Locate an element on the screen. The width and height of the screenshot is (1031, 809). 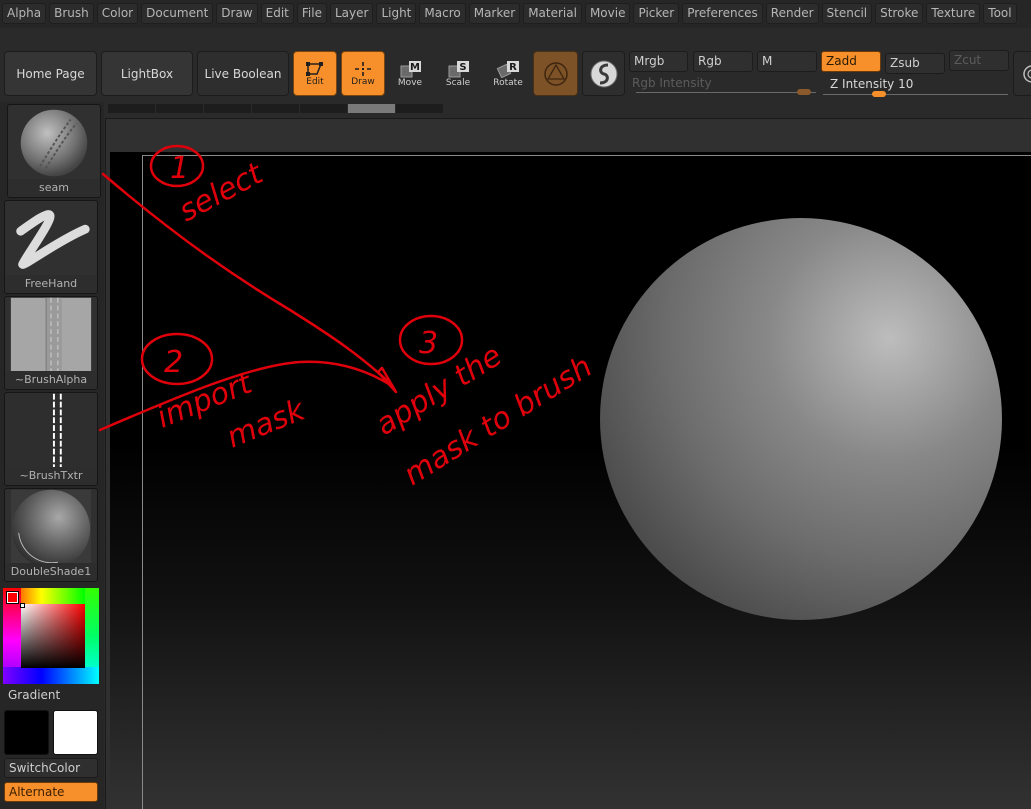
menu-document: Document is located at coordinates (177, 13).